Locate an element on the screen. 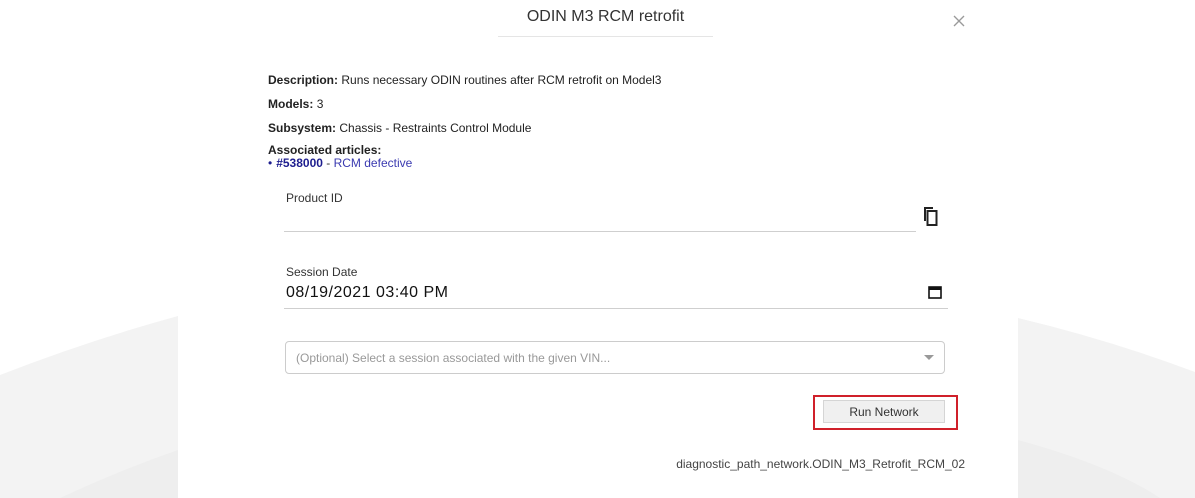  calendar-icon is located at coordinates (935, 292).